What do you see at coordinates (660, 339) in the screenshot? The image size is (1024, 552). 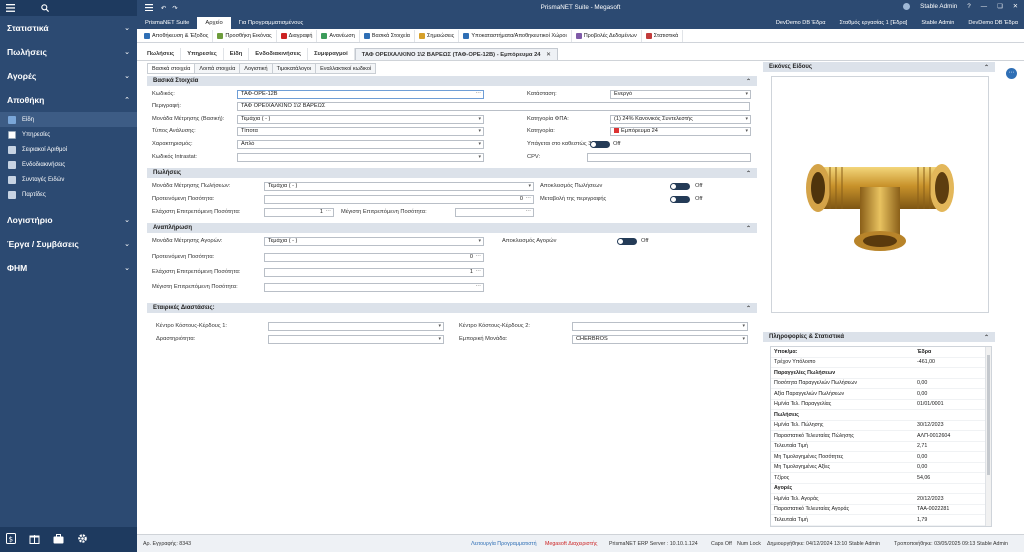 I see `business-unit-select: CHERBROS ▾` at bounding box center [660, 339].